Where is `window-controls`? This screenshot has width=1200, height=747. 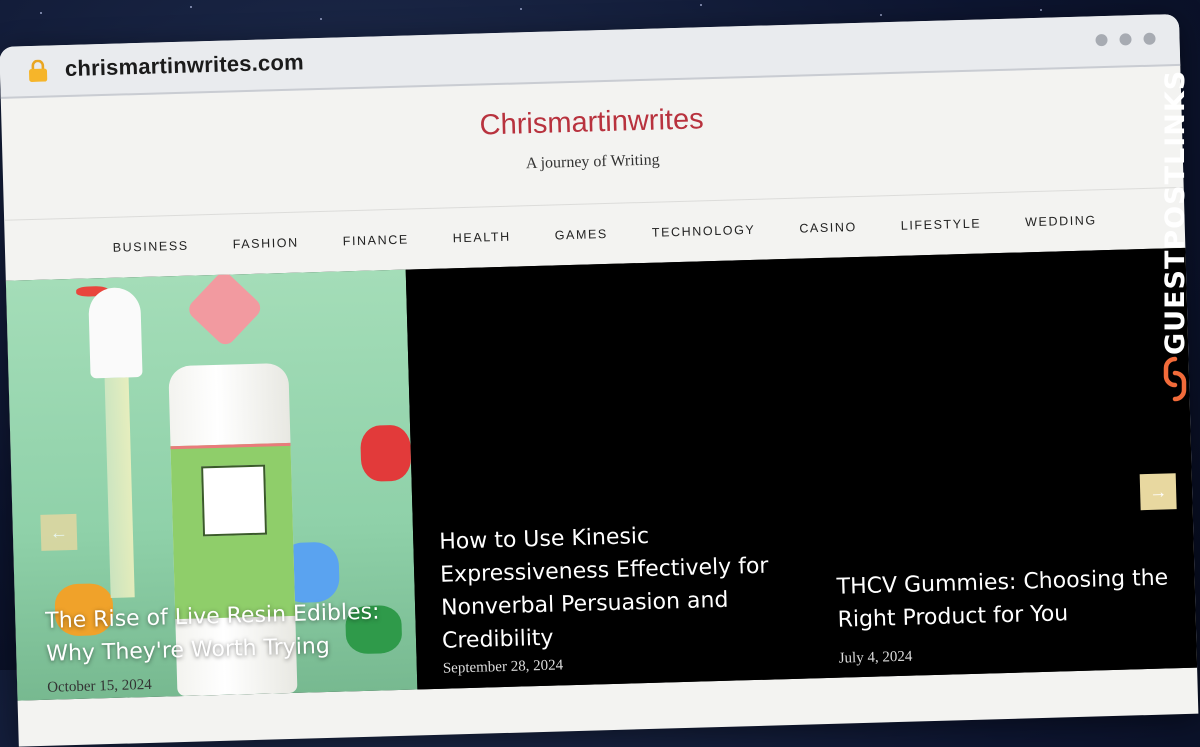
window-controls is located at coordinates (1125, 39).